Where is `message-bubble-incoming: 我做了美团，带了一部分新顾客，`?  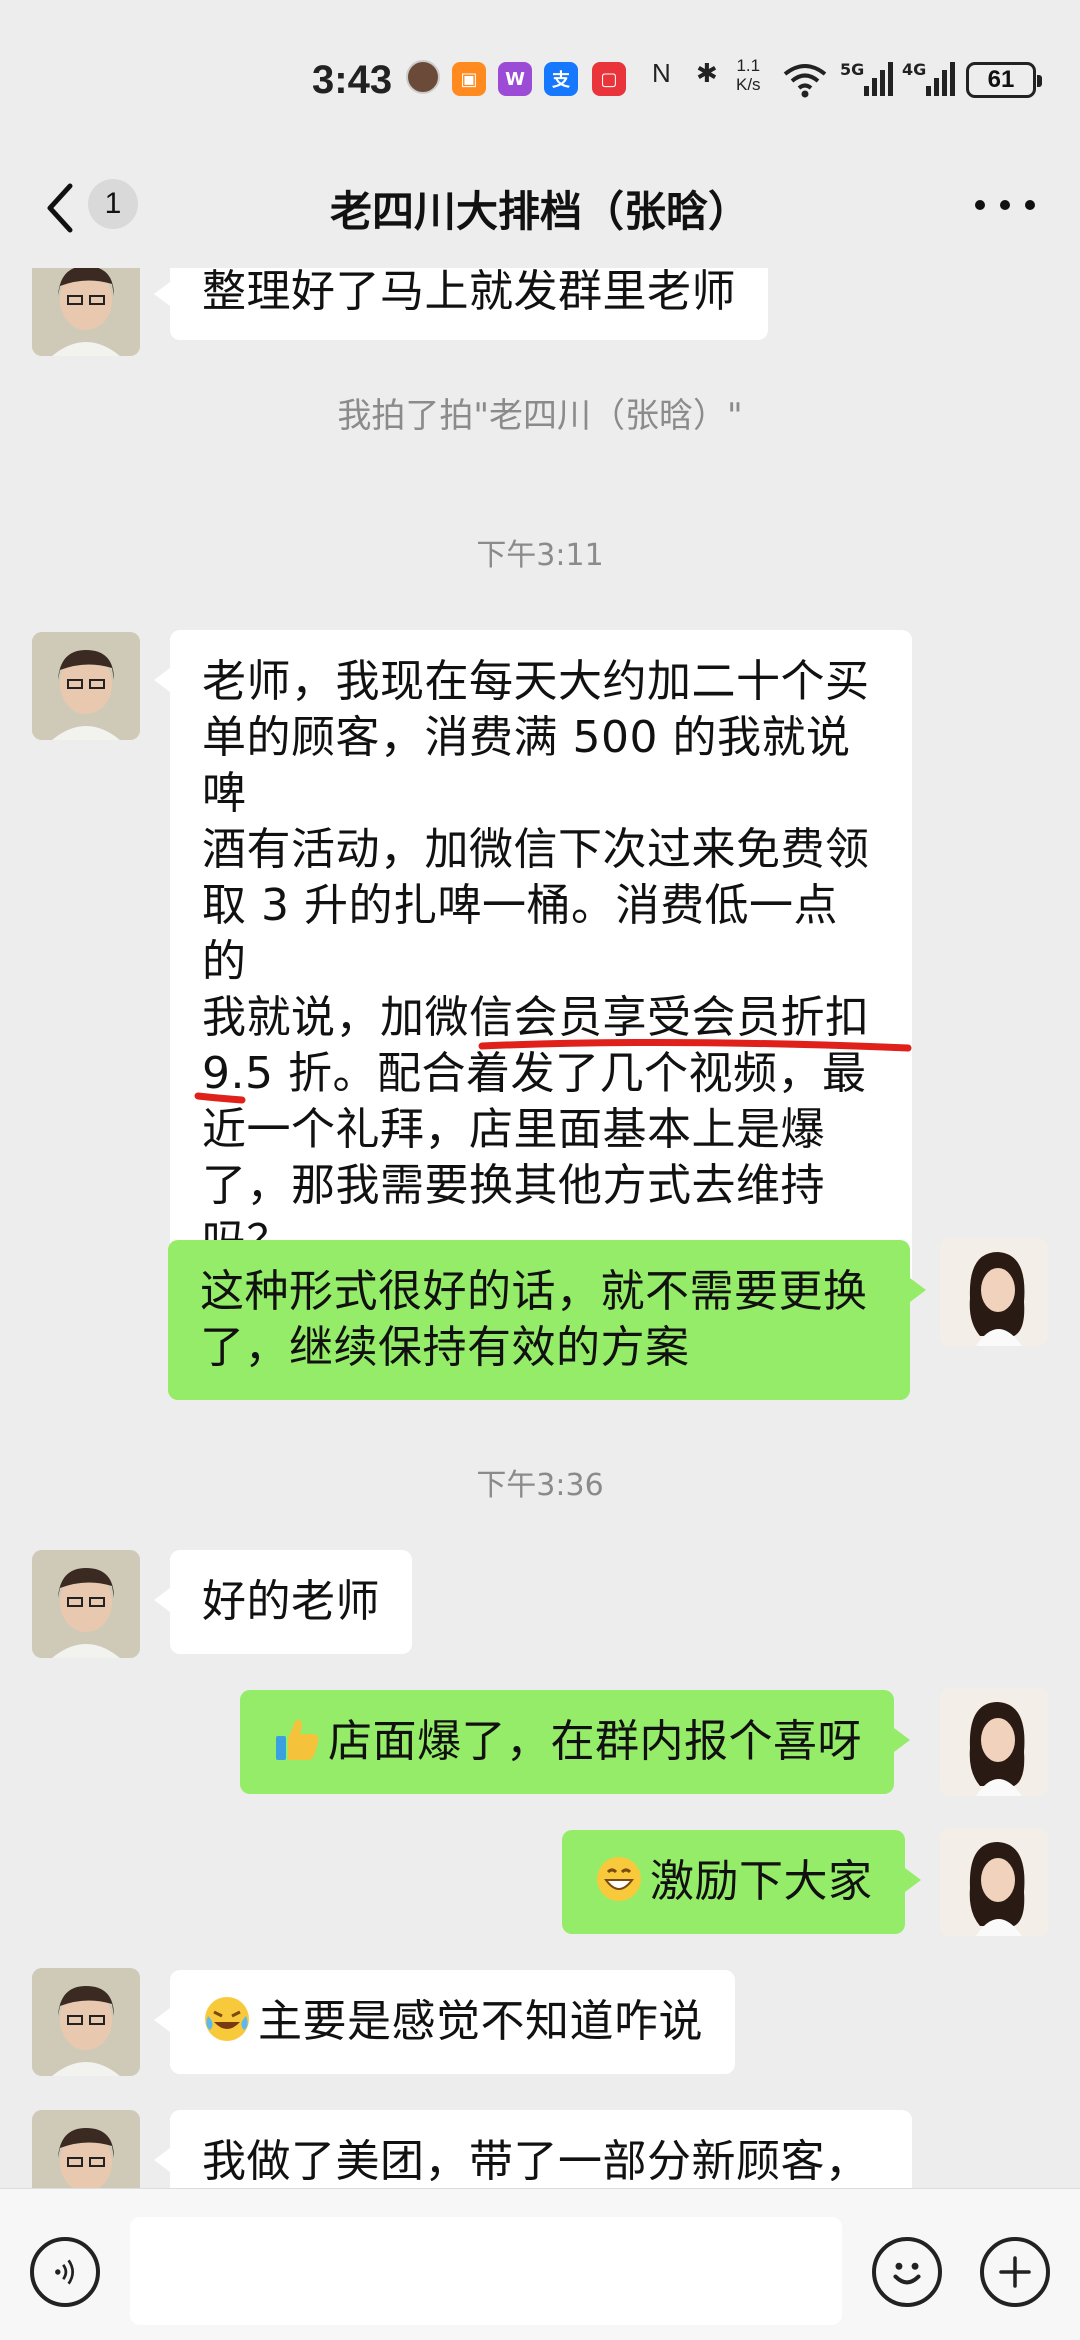 message-bubble-incoming: 我做了美团，带了一部分新顾客， is located at coordinates (533, 2149).